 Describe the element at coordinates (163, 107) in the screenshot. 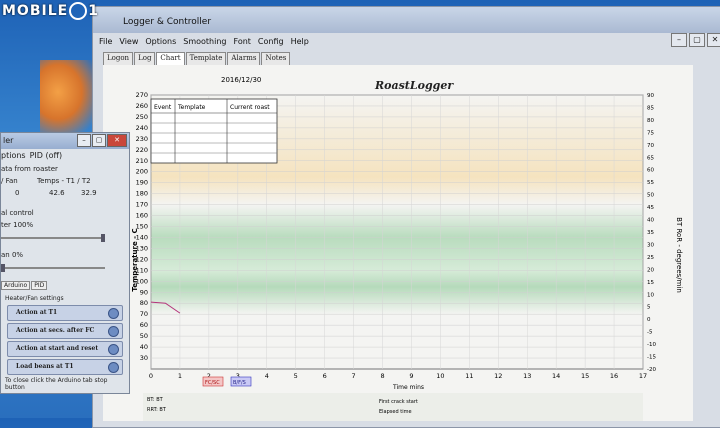

I see `table-header-event: Event` at that location.